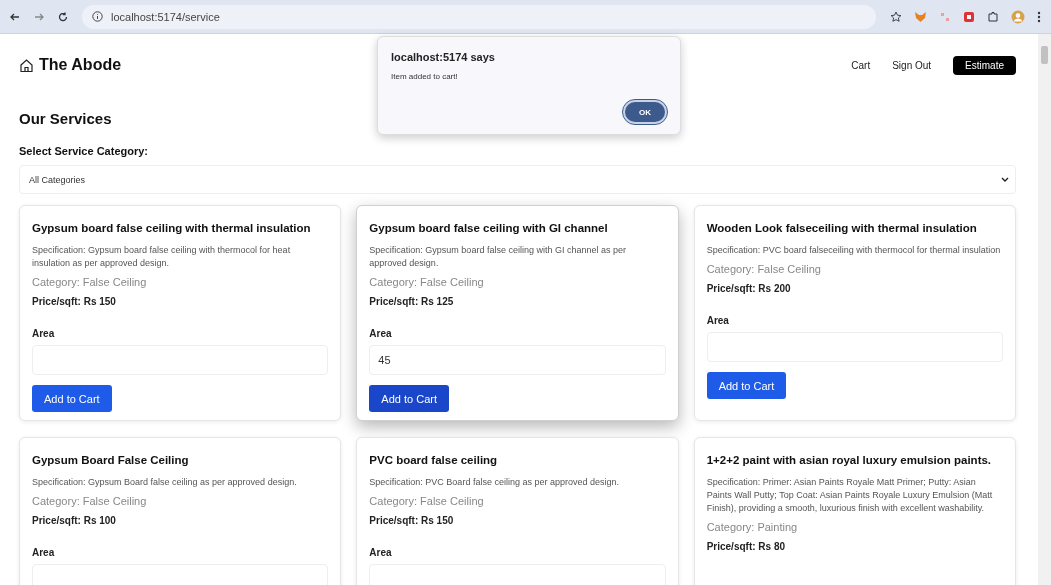 The width and height of the screenshot is (1051, 585). Describe the element at coordinates (74, 520) in the screenshot. I see `service-price: Price/sqft: Rs 100` at that location.